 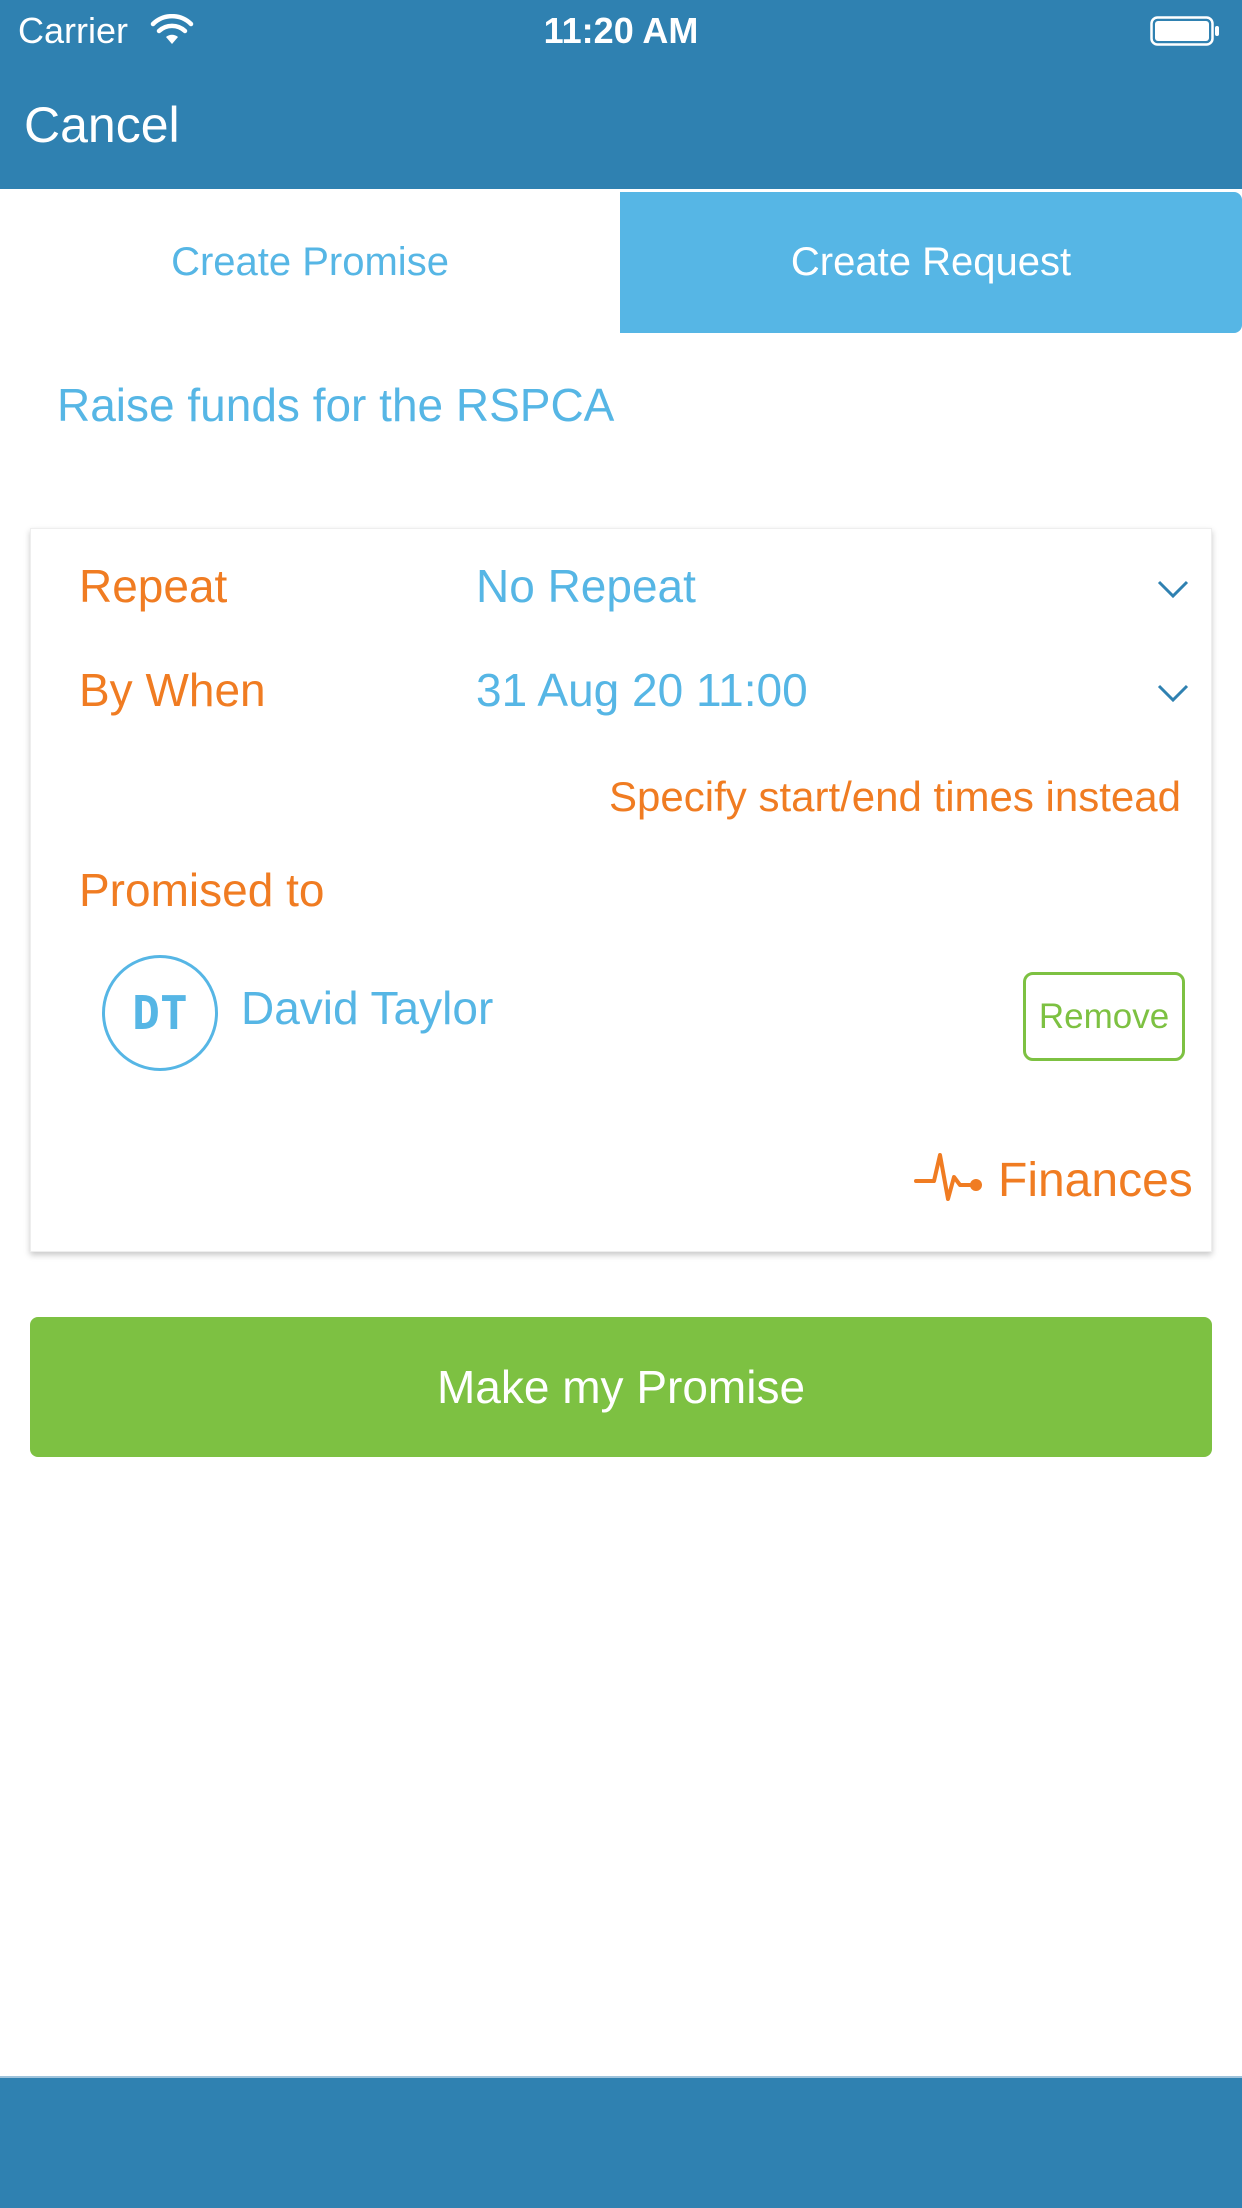 I want to click on make-promise-button: Make my Promise, so click(x=621, y=1387).